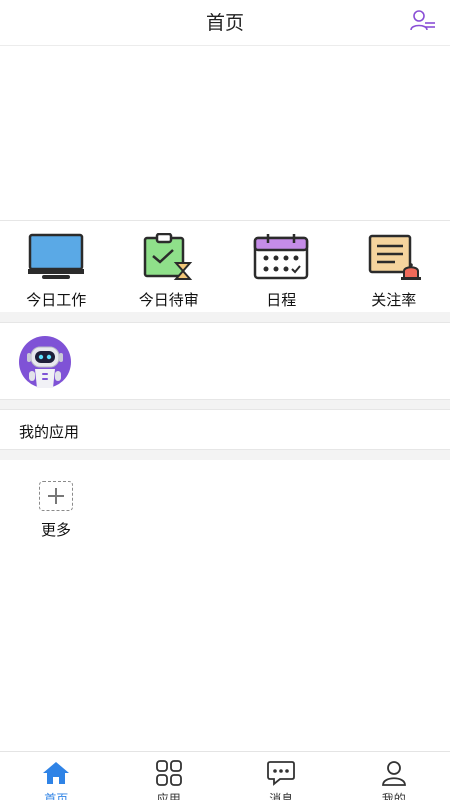 The width and height of the screenshot is (450, 800). What do you see at coordinates (49, 432) in the screenshot?
I see `my-apps-title: 我的应用` at bounding box center [49, 432].